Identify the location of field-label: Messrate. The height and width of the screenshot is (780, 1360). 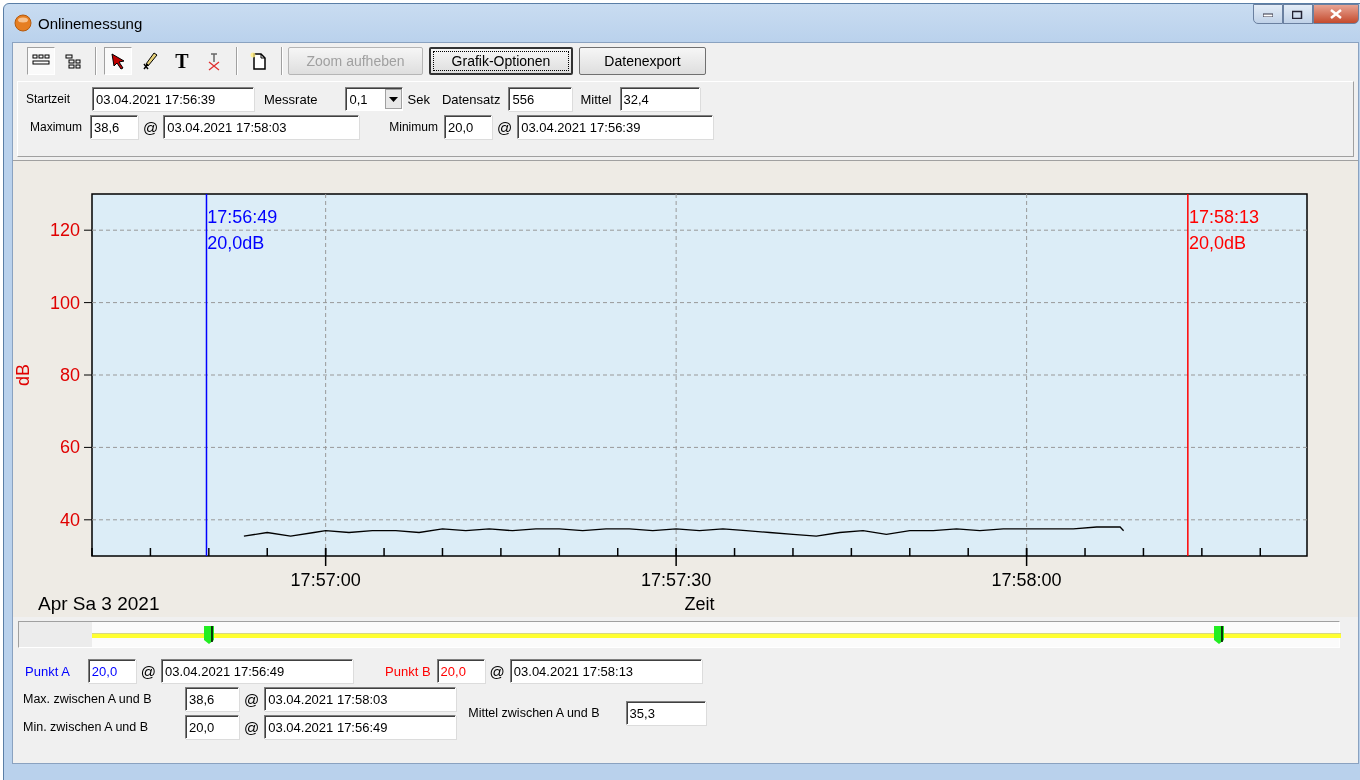
(291, 99).